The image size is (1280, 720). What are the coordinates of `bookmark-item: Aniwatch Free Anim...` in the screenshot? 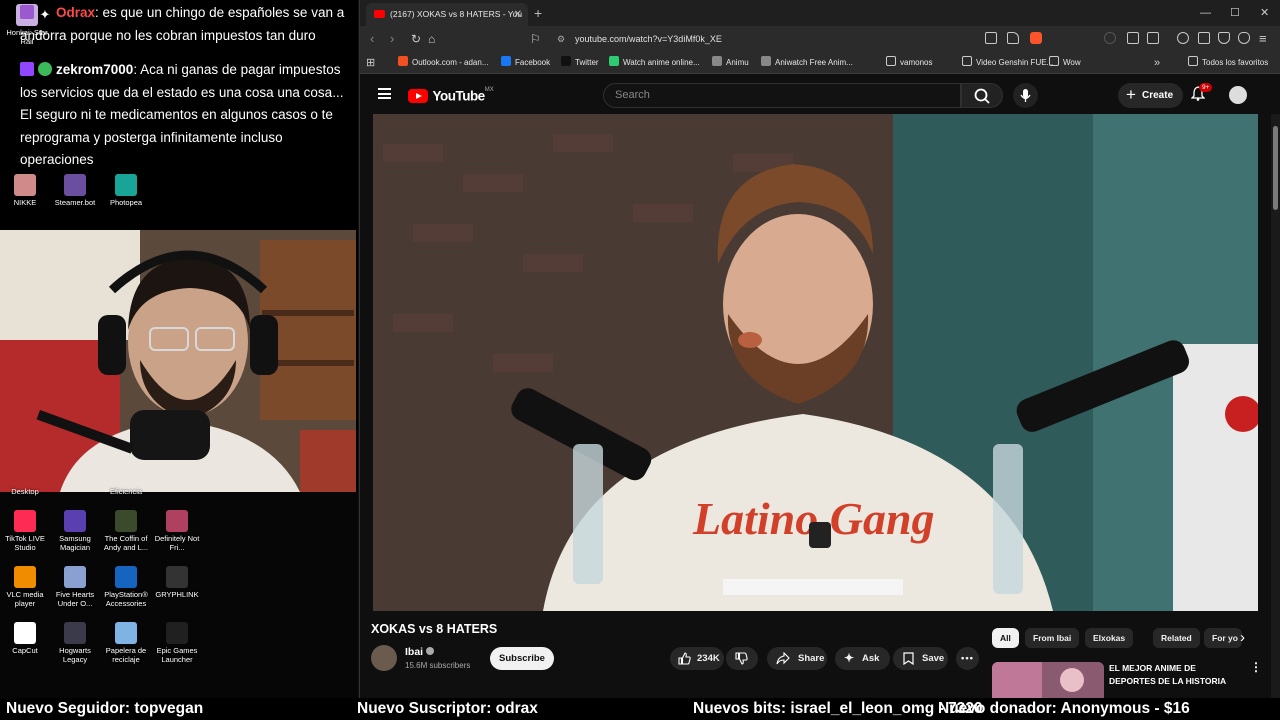 It's located at (807, 63).